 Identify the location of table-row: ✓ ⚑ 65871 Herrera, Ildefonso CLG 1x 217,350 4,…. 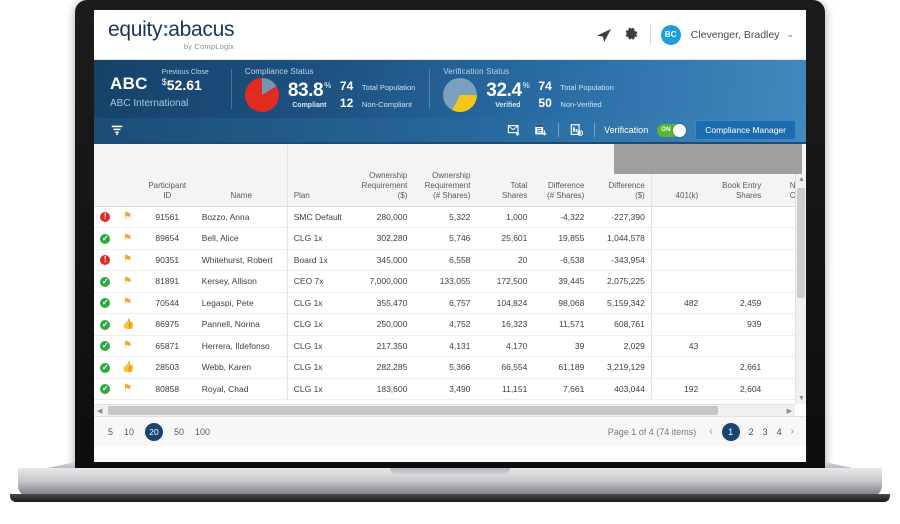
(450, 346).